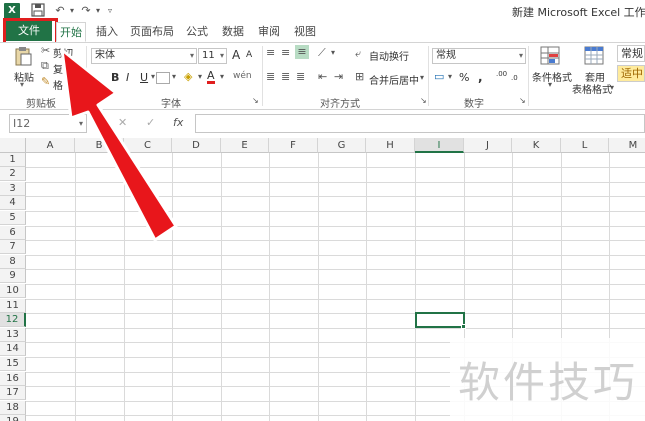  What do you see at coordinates (211, 77) in the screenshot?
I see `font-color-icon: A` at bounding box center [211, 77].